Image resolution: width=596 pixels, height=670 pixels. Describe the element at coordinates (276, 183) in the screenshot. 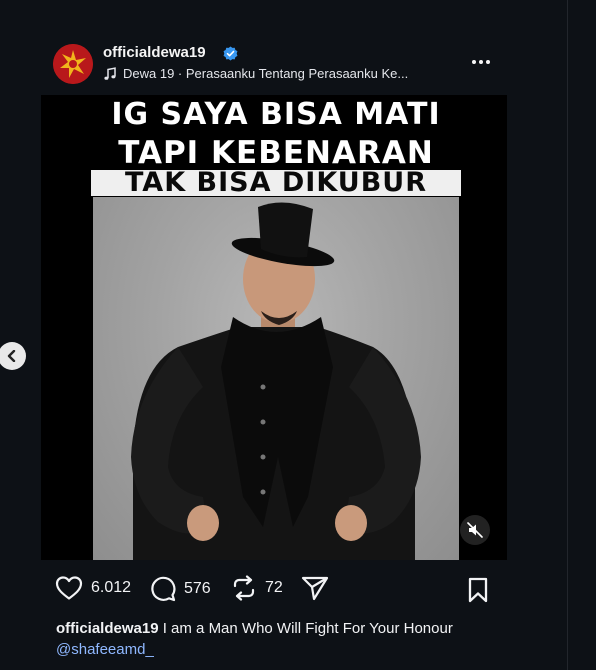

I see `headline-line-3: TAK BISA DIKUBUR` at that location.